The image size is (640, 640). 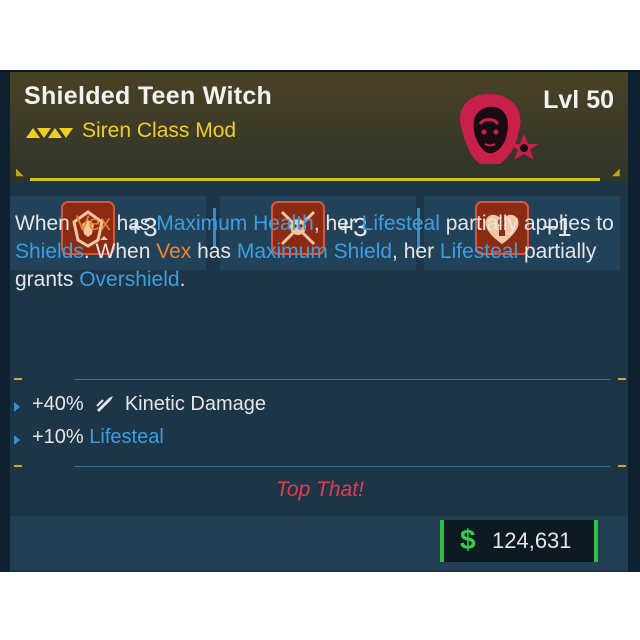 What do you see at coordinates (320, 489) in the screenshot?
I see `flavor-text: Top That!` at bounding box center [320, 489].